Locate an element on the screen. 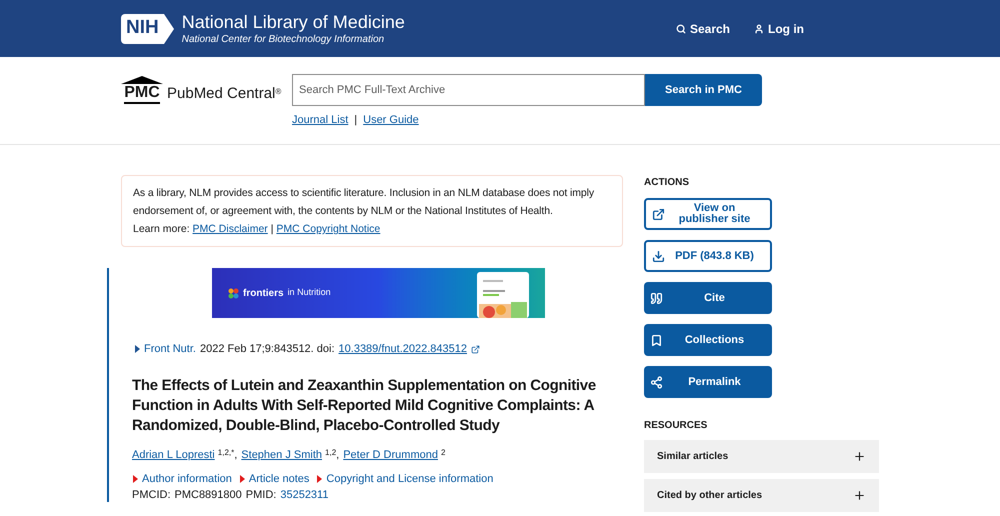  action-button: Permalink is located at coordinates (708, 382).